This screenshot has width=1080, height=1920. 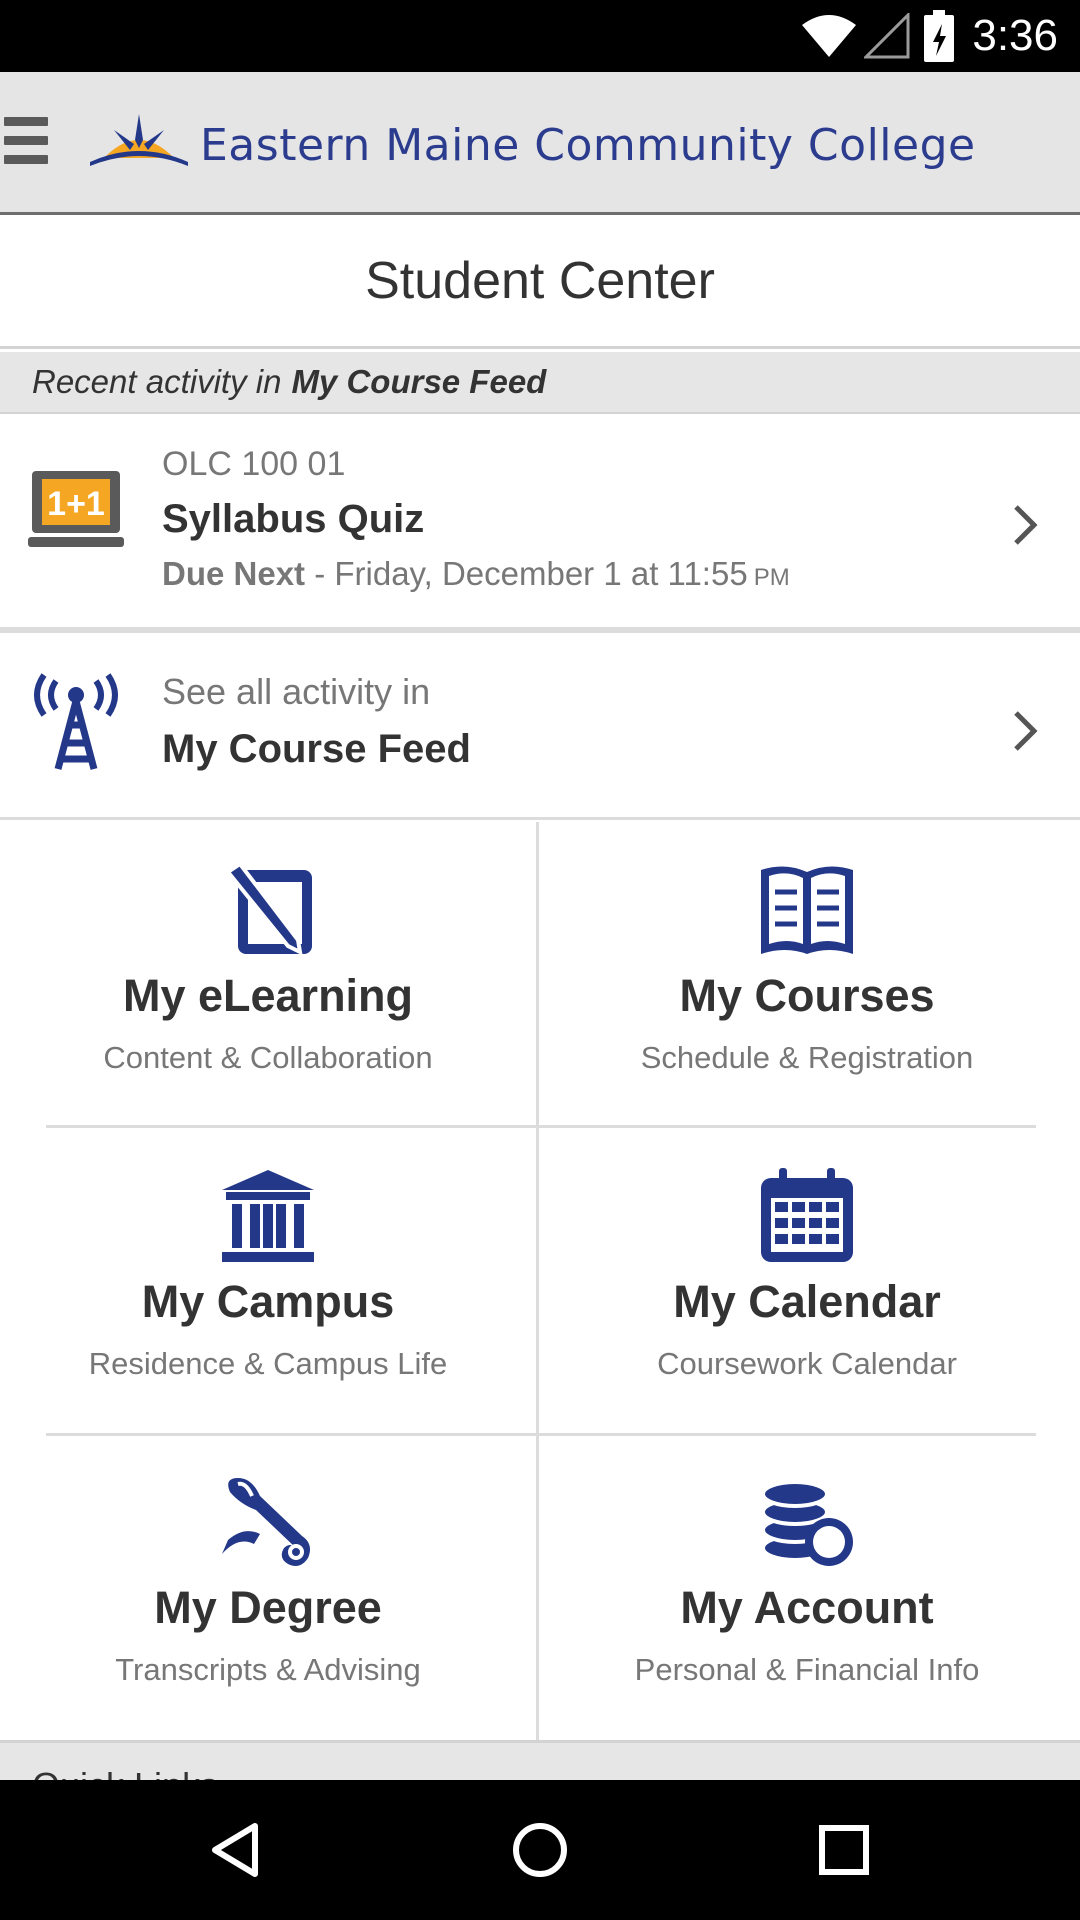 What do you see at coordinates (939, 36) in the screenshot?
I see `battery-icon` at bounding box center [939, 36].